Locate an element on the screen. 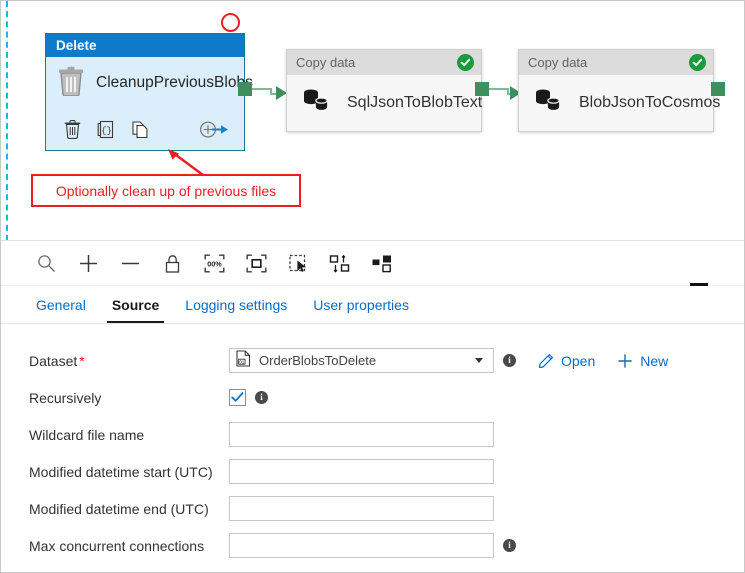 The image size is (745, 573). svg-text: 01 is located at coordinates (241, 361).